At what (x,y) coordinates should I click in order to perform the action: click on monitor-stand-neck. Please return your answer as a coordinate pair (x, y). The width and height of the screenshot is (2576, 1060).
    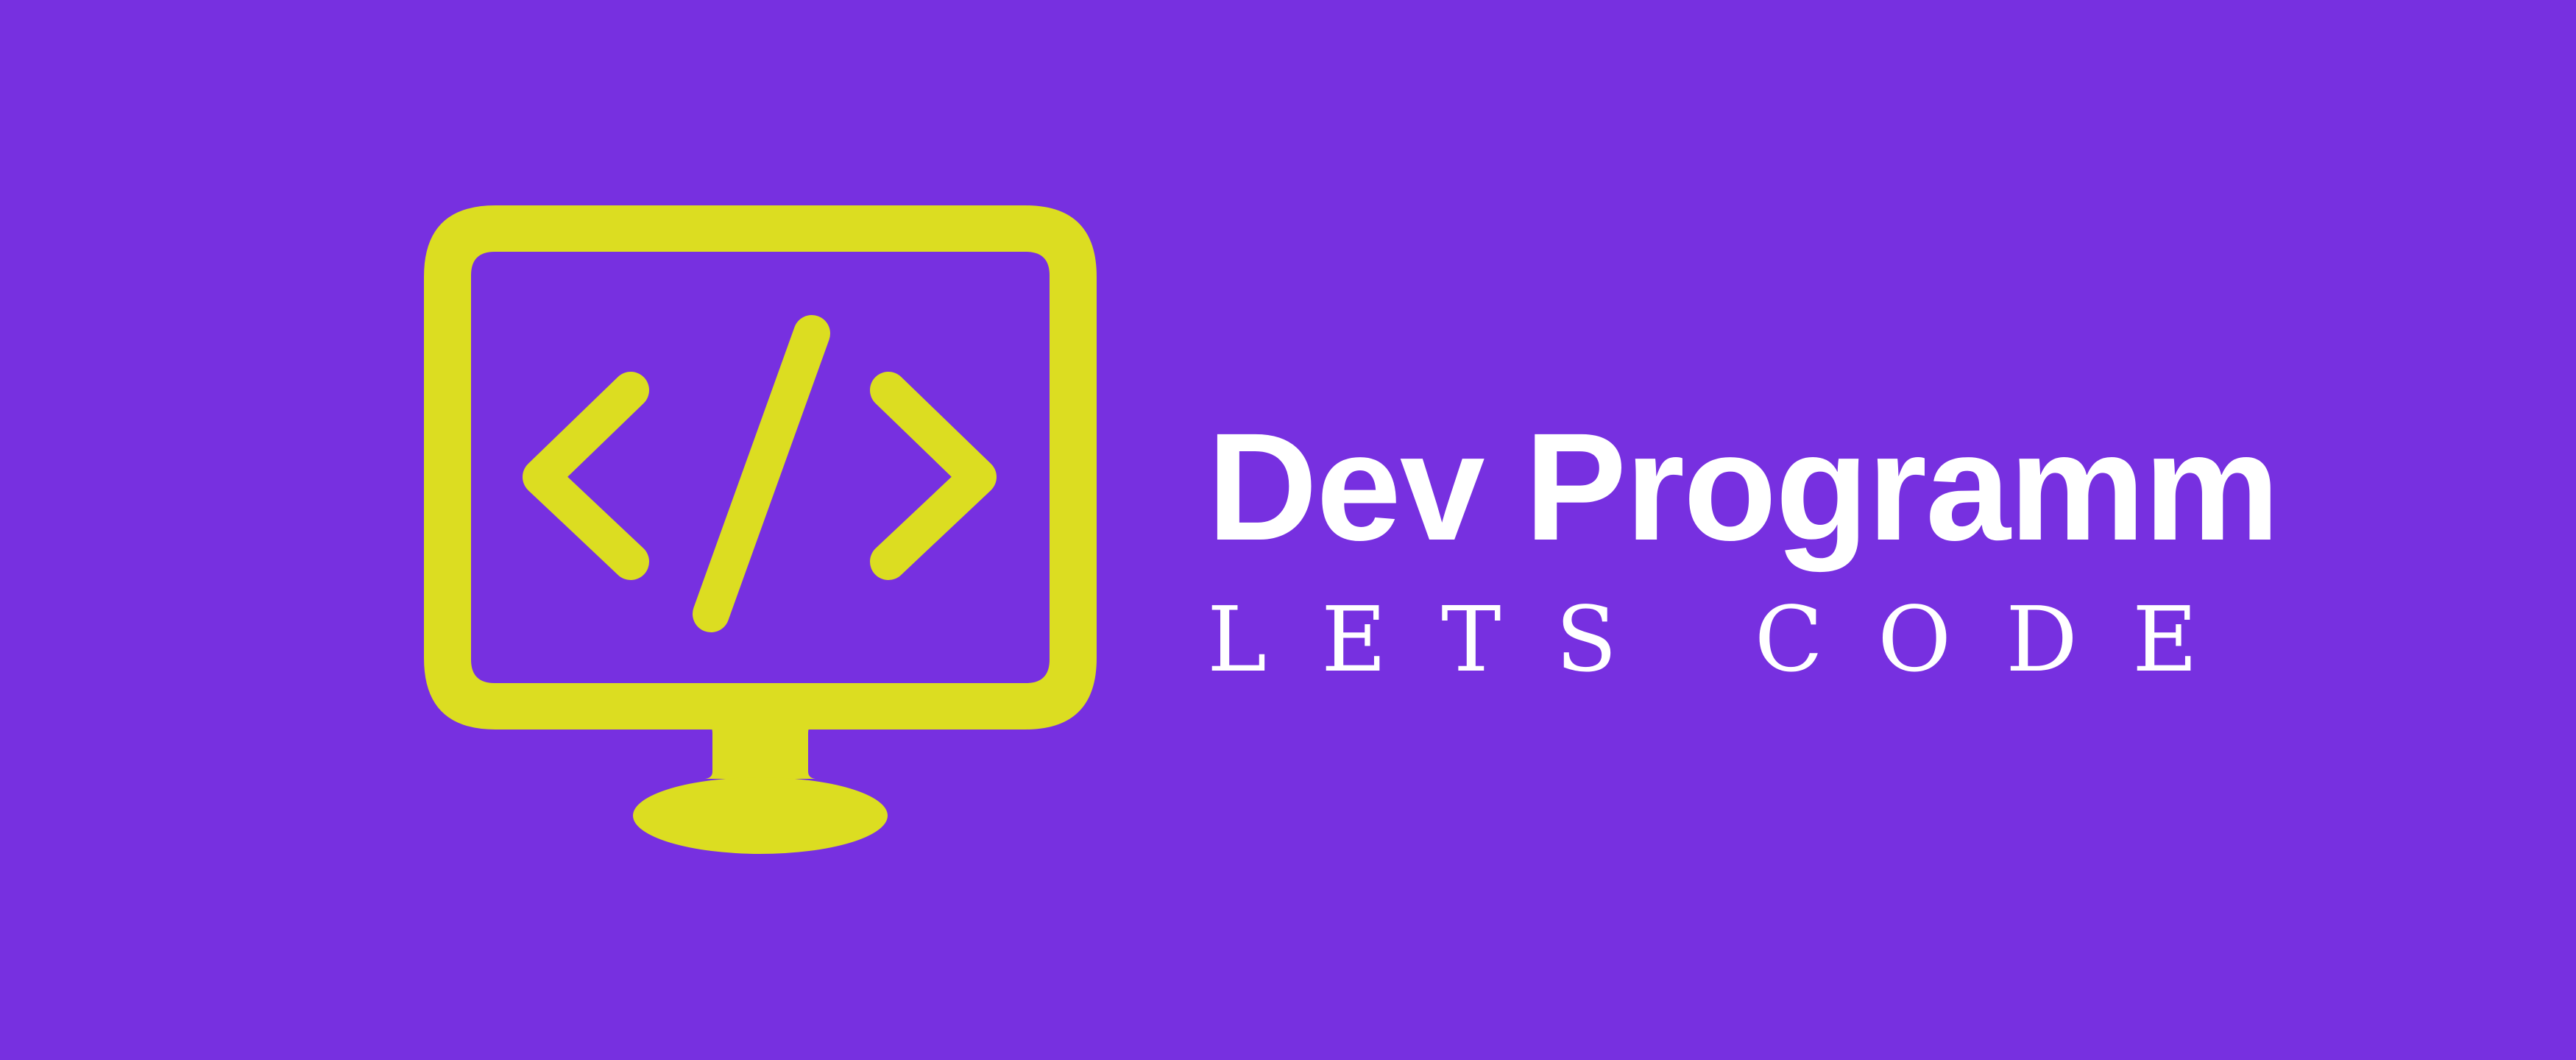
    Looking at the image, I should click on (760, 752).